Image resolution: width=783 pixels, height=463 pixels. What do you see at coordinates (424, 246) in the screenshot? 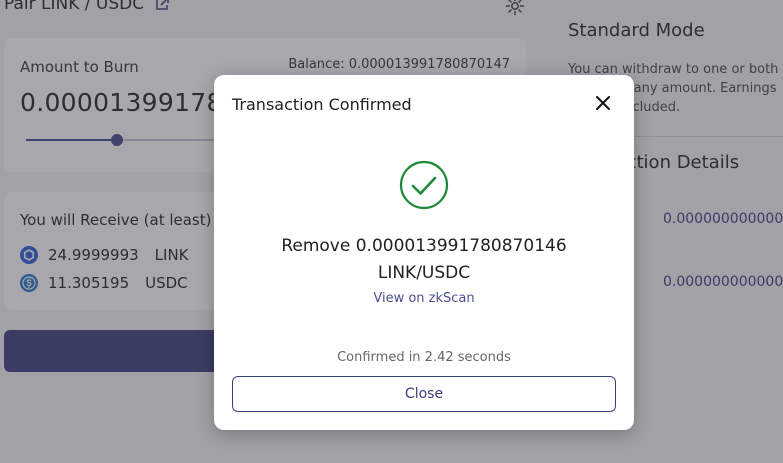
I see `remove-amount: Remove 0.000013991780870146` at bounding box center [424, 246].